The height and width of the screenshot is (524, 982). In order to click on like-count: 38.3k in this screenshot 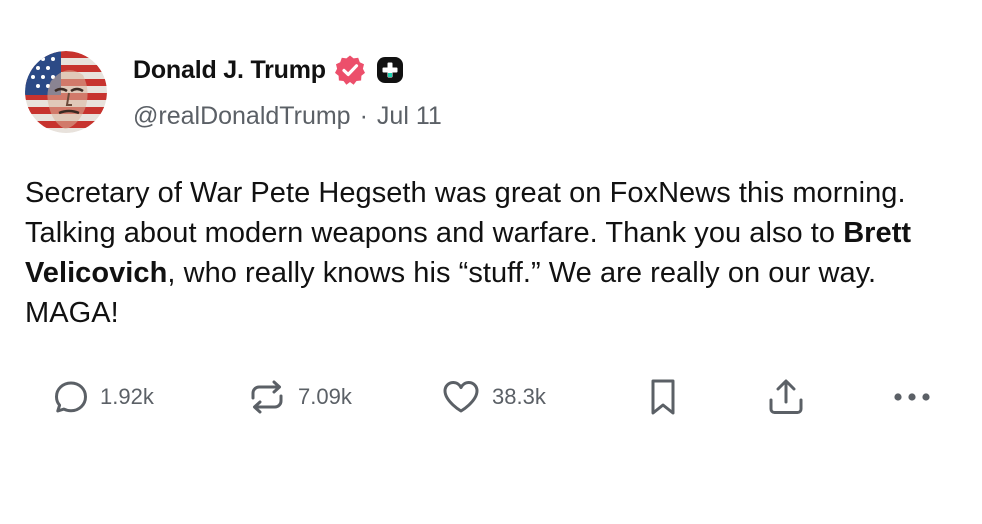, I will do `click(519, 396)`.